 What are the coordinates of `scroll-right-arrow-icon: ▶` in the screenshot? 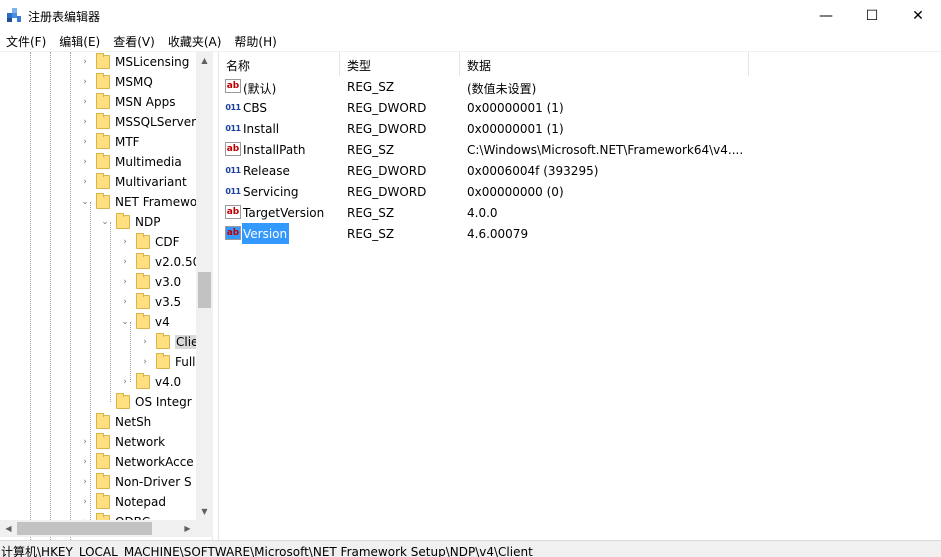 It's located at (187, 528).